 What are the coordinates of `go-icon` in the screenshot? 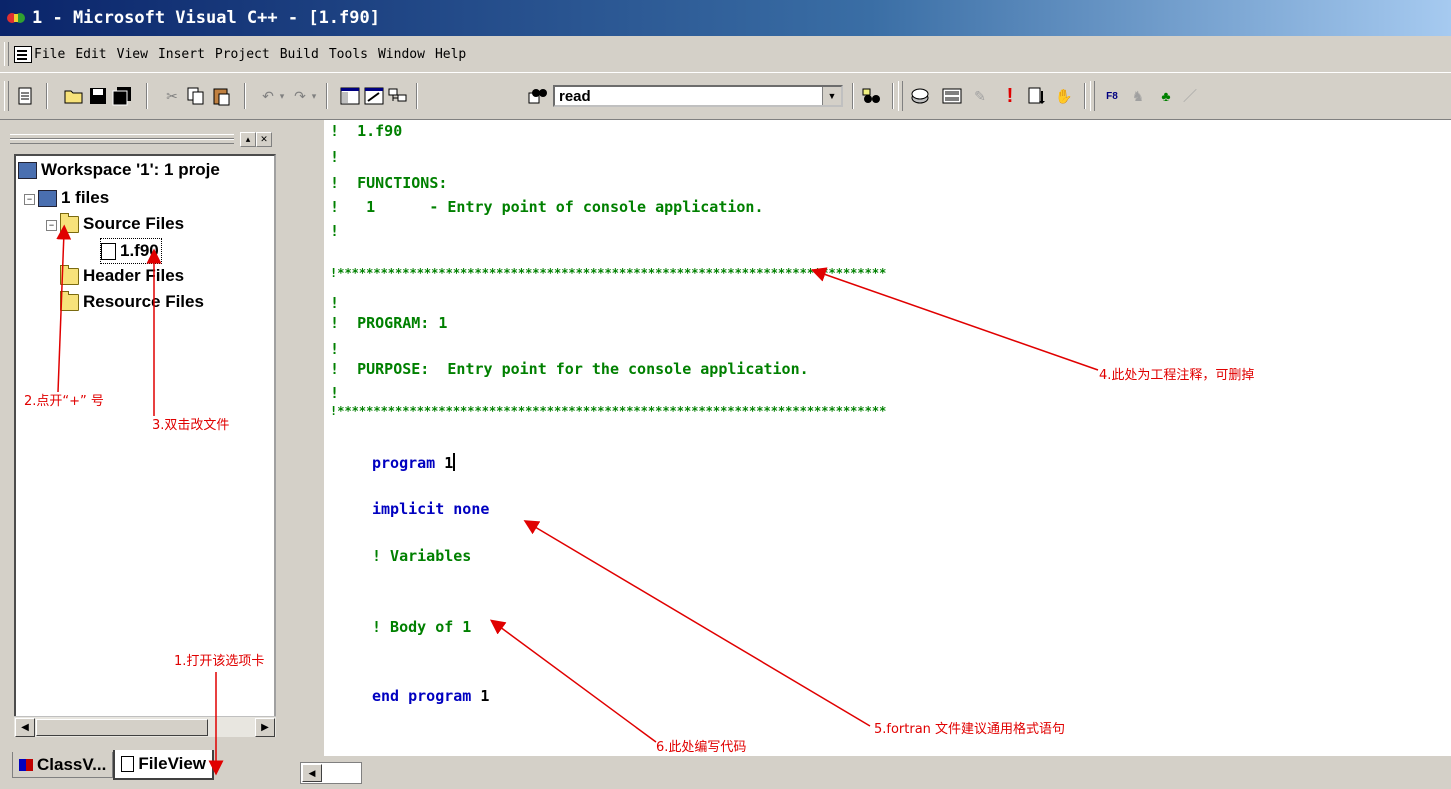 It's located at (1036, 96).